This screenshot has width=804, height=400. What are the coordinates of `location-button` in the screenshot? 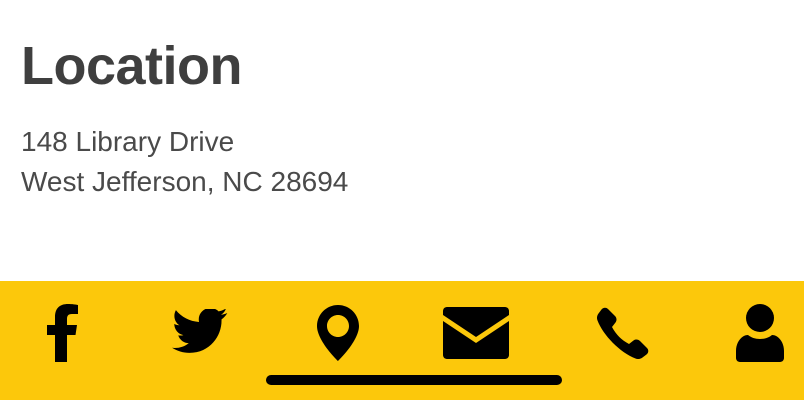 It's located at (338, 333).